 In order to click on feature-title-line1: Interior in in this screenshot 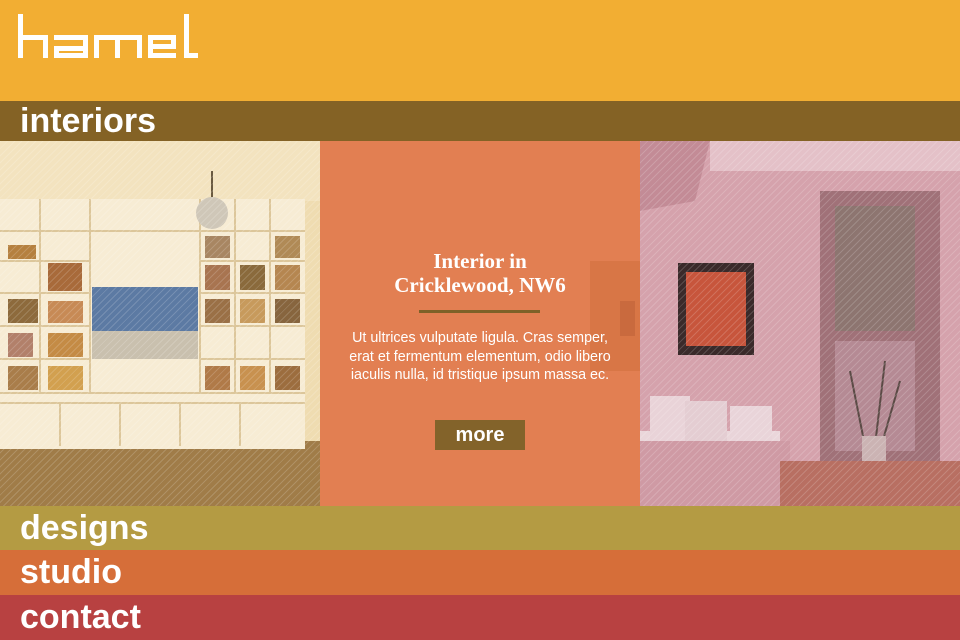, I will do `click(480, 261)`.